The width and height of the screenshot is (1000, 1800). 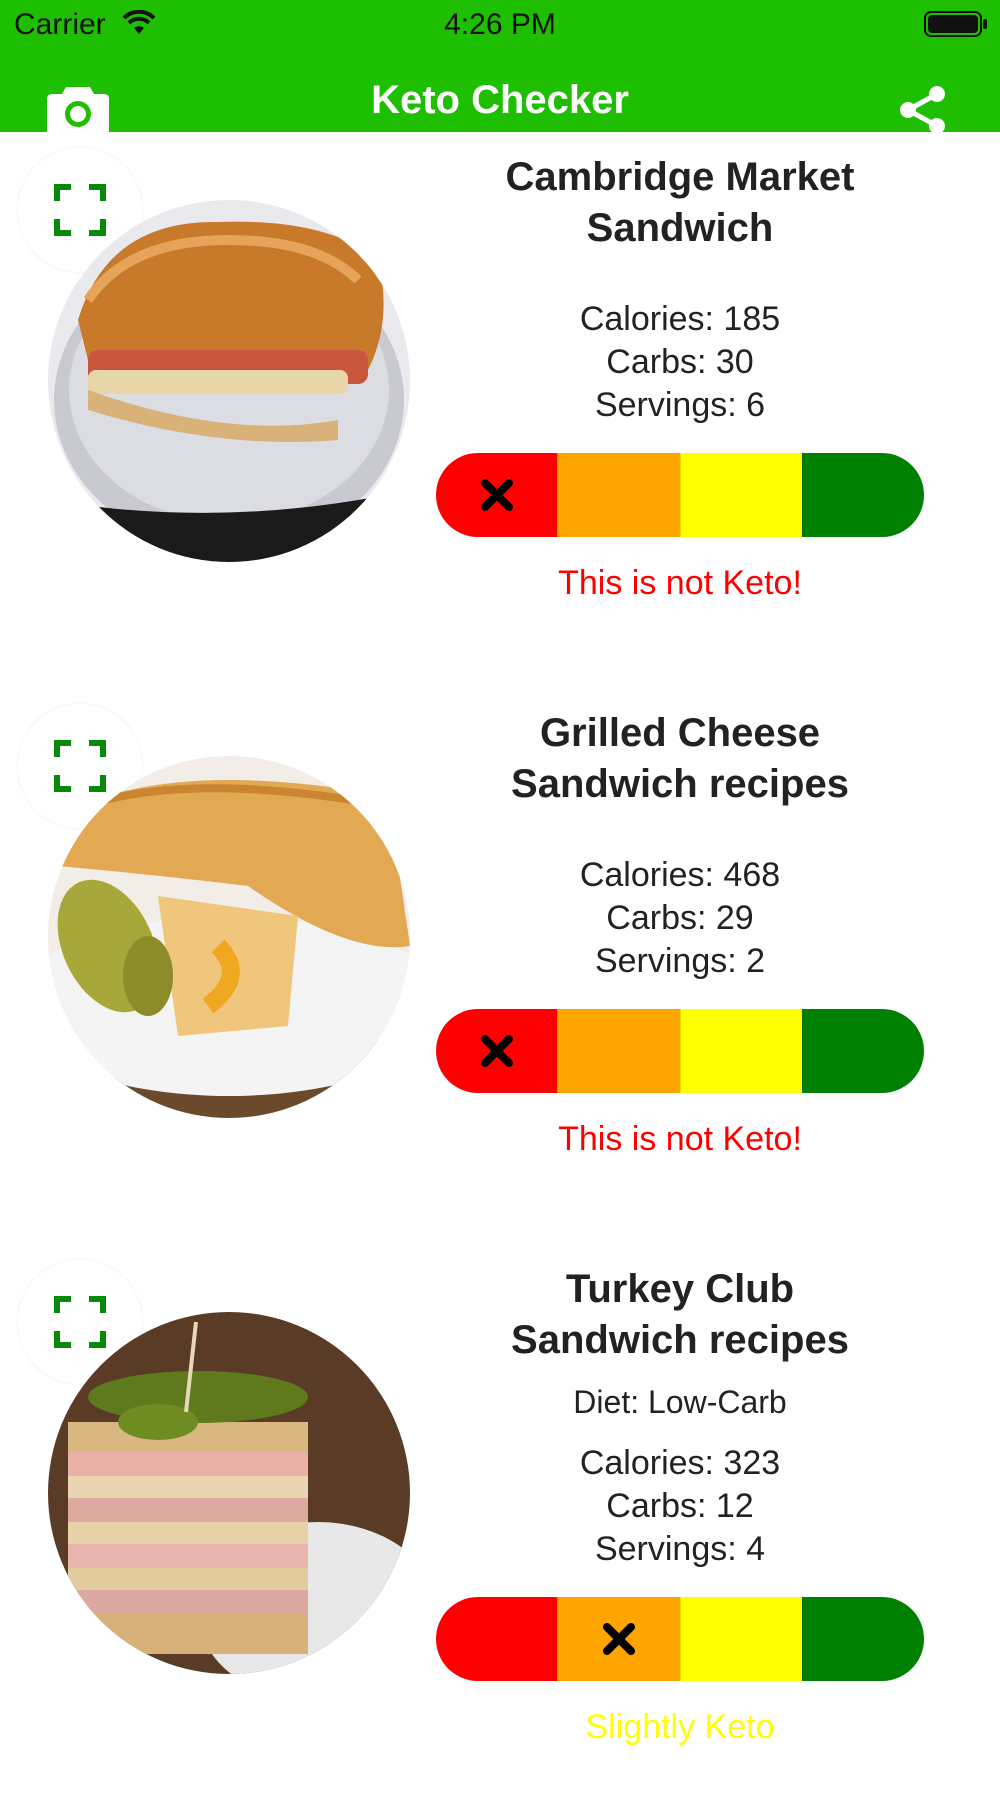 I want to click on status-bar: Carrier 4:26 PM, so click(x=500, y=25).